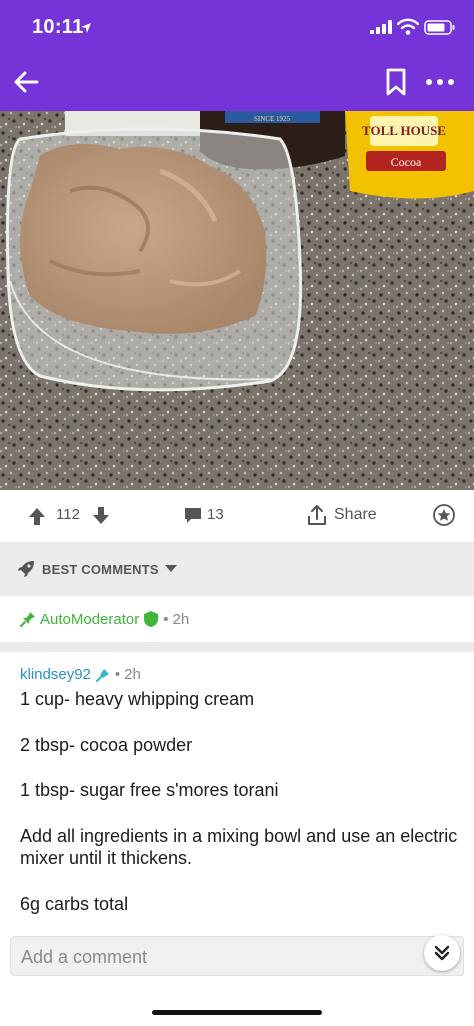 The width and height of the screenshot is (474, 1026). What do you see at coordinates (26, 569) in the screenshot?
I see `rocket-icon` at bounding box center [26, 569].